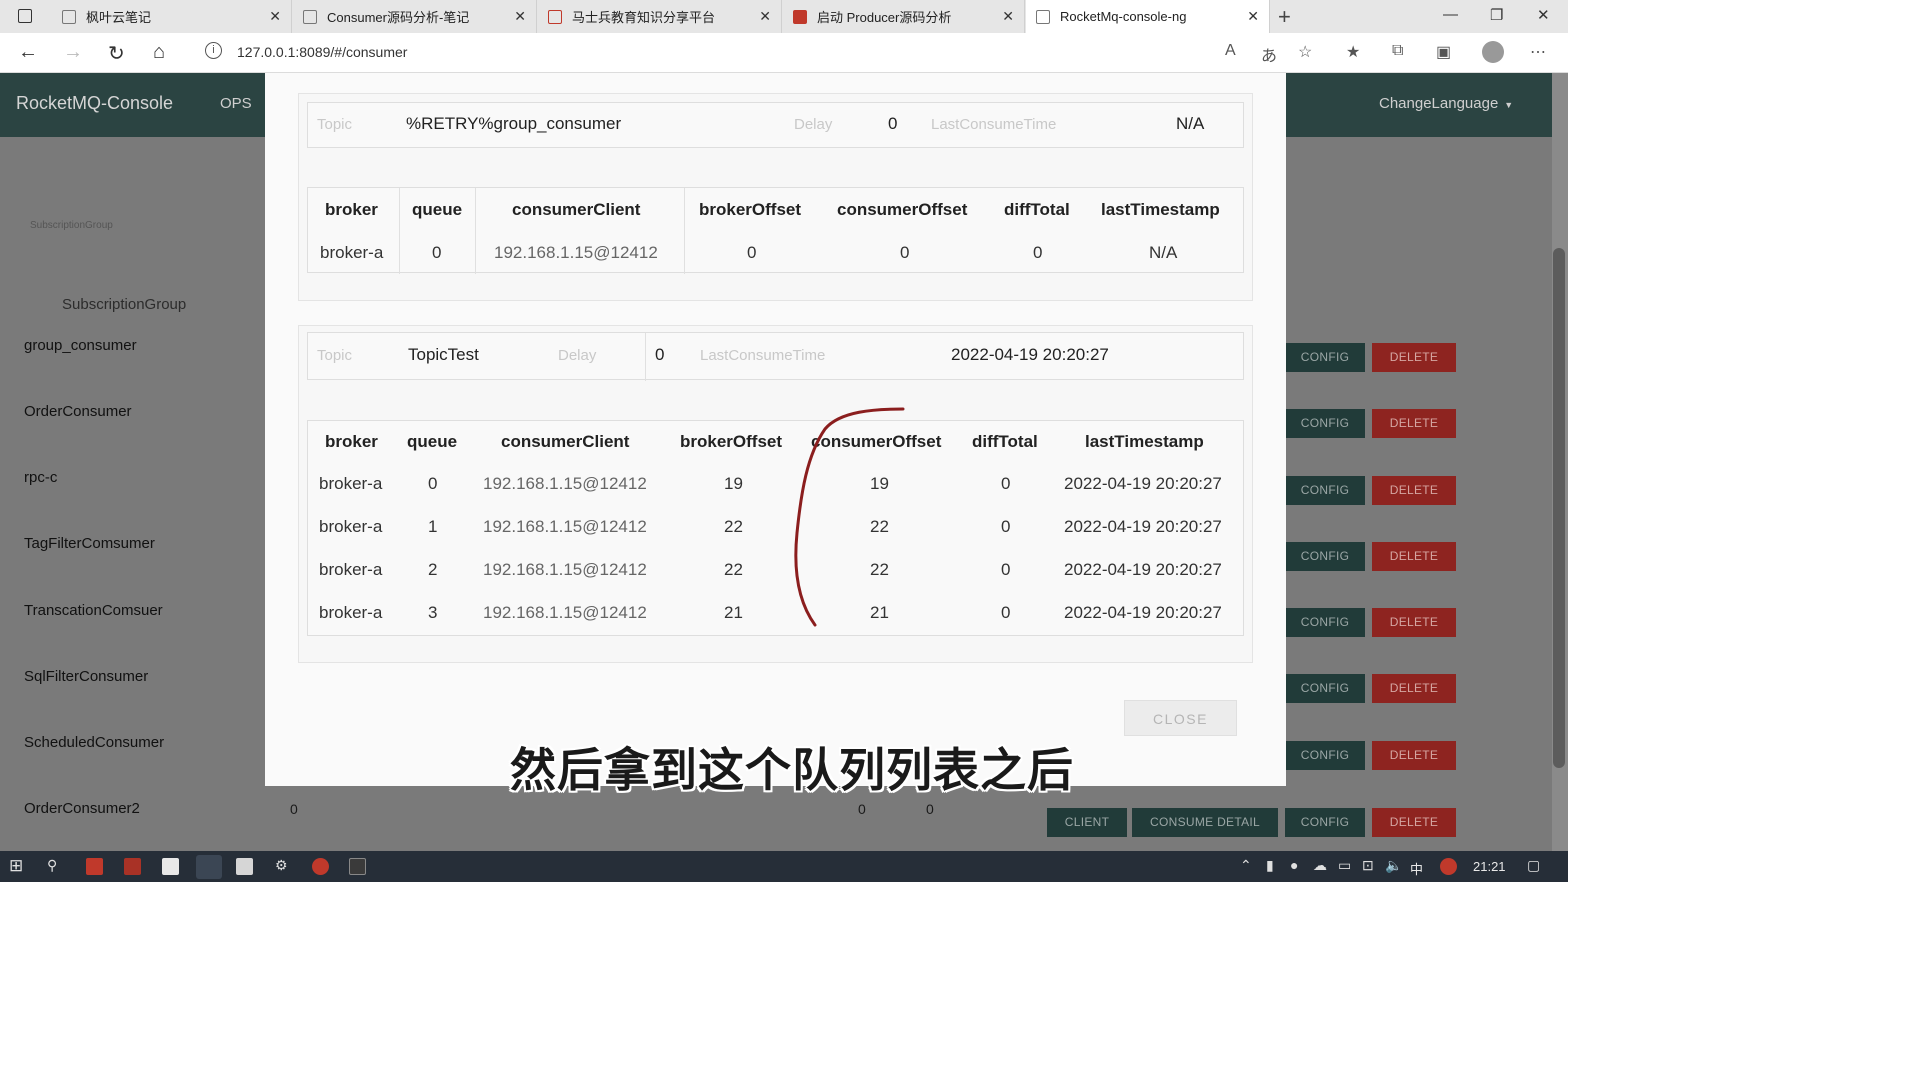 This screenshot has height=1080, width=1920. I want to click on translate-icon: あ, so click(1269, 54).